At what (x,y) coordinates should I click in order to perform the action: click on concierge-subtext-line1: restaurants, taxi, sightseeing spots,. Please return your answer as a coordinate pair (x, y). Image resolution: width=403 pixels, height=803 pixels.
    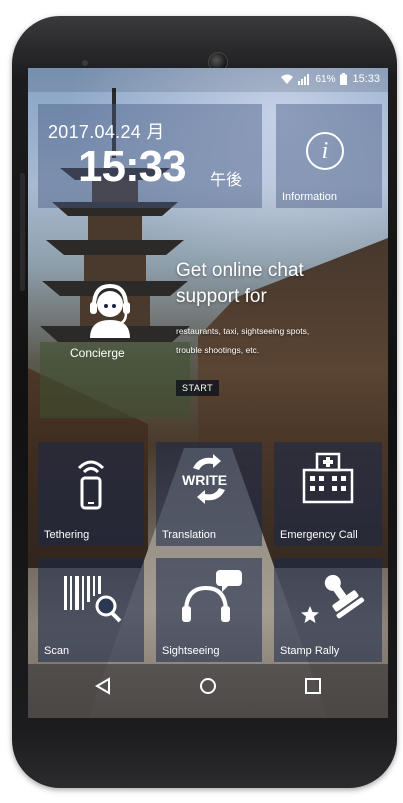
    Looking at the image, I should click on (243, 331).